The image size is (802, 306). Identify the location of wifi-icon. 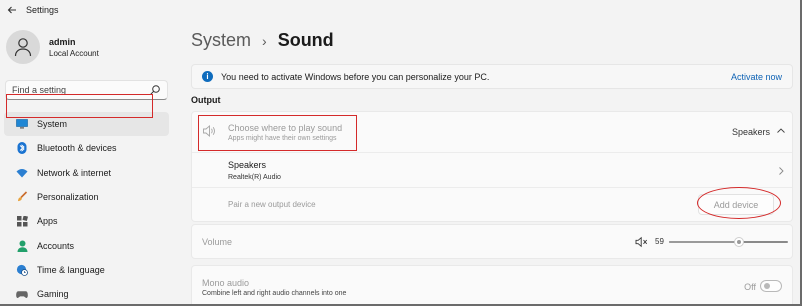
(22, 173).